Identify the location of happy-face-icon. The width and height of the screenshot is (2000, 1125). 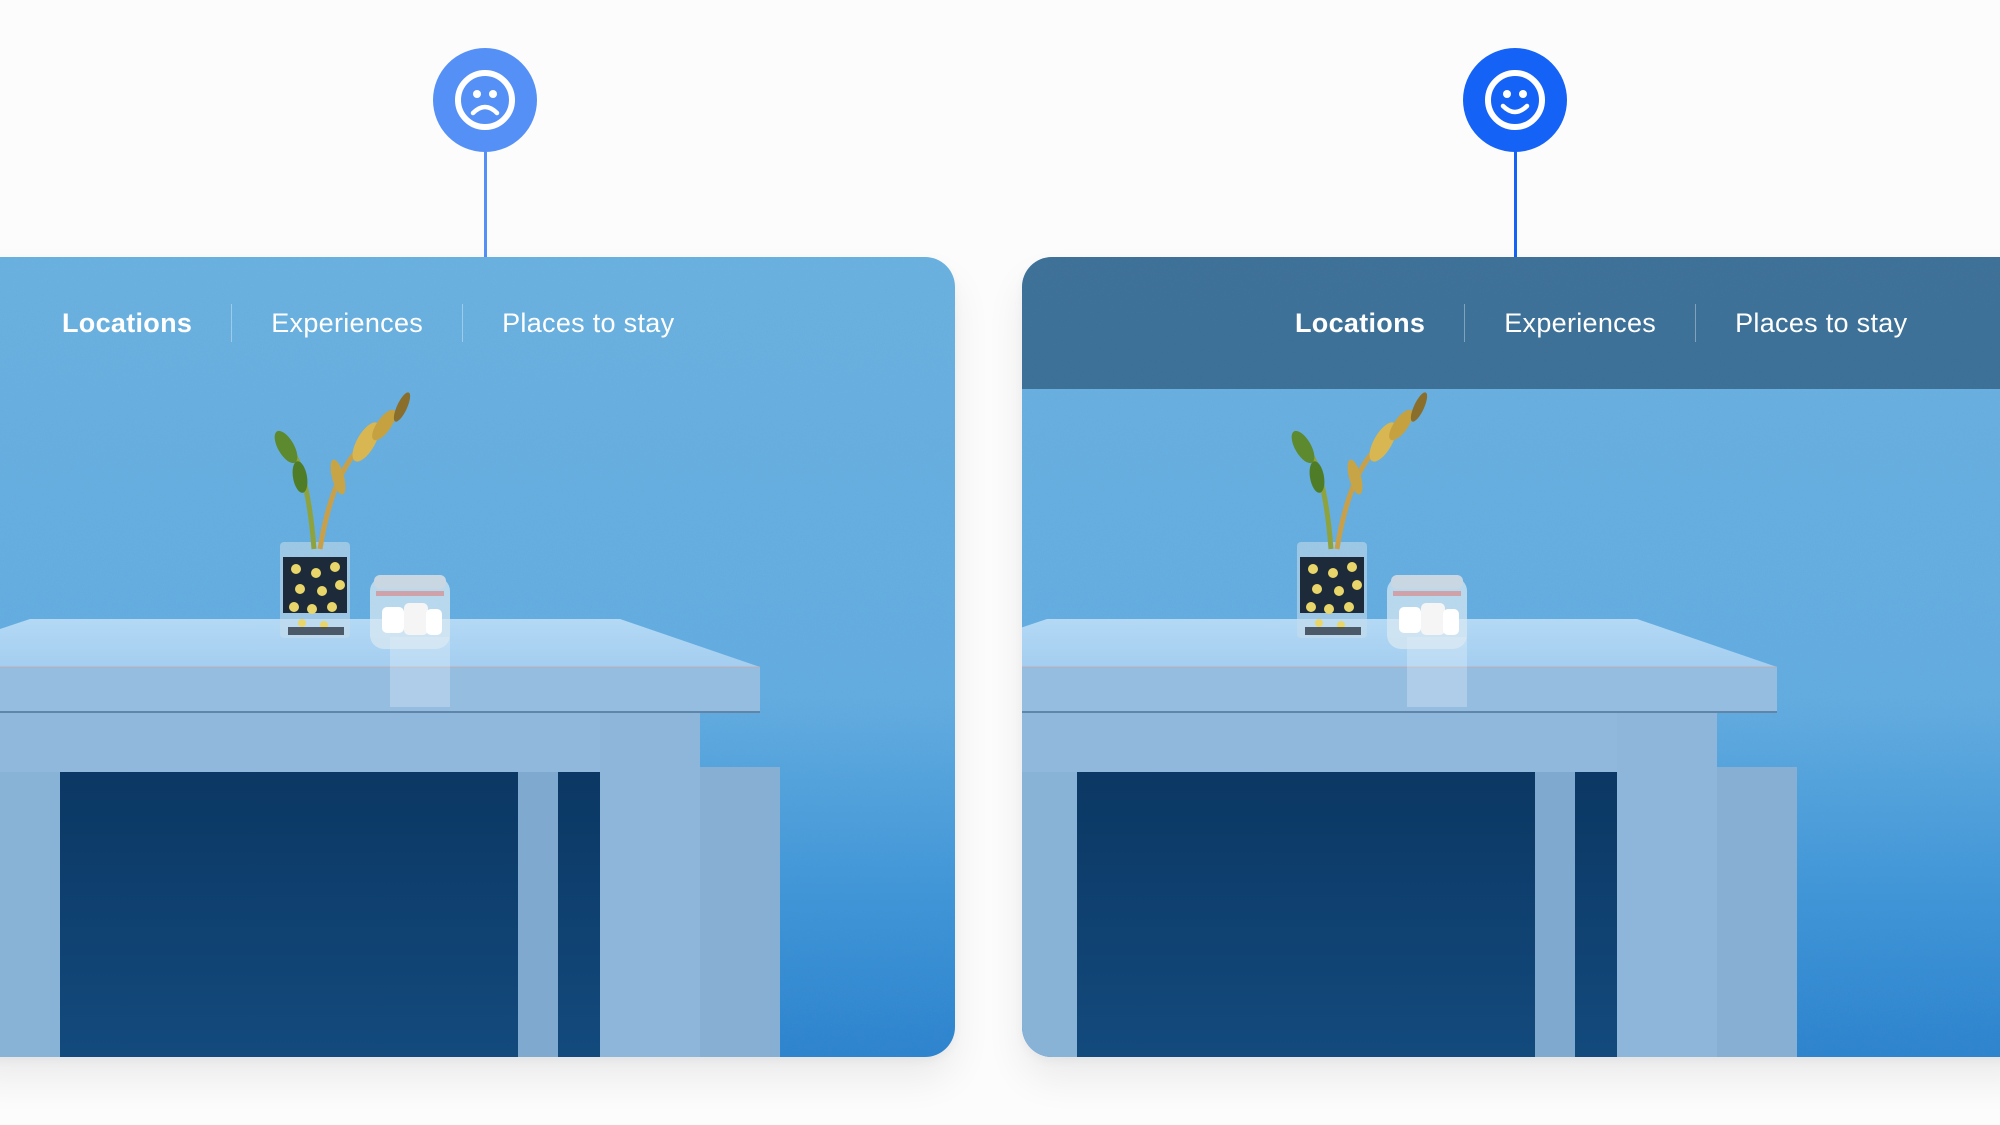
(1515, 100).